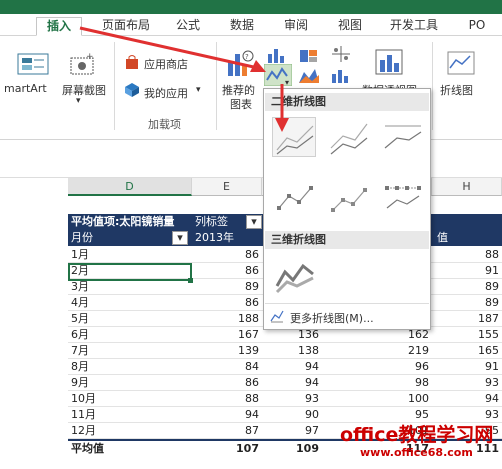  Describe the element at coordinates (184, 79) in the screenshot. I see `annotation-arrows` at that location.